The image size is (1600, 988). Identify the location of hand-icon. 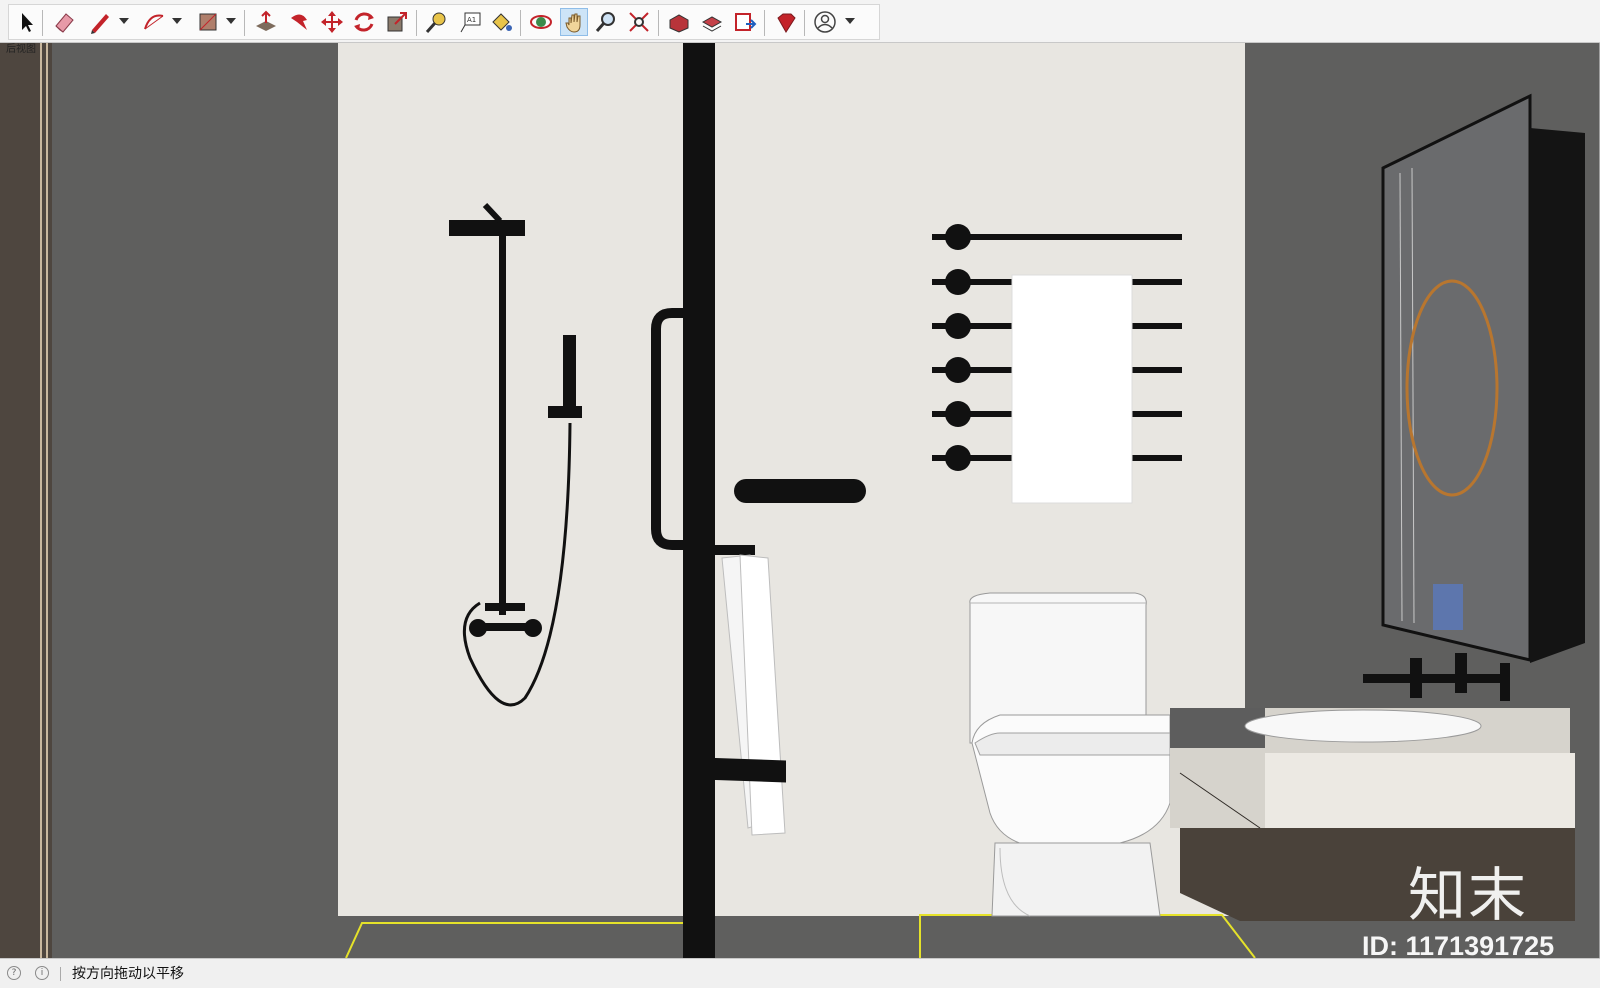
(573, 23).